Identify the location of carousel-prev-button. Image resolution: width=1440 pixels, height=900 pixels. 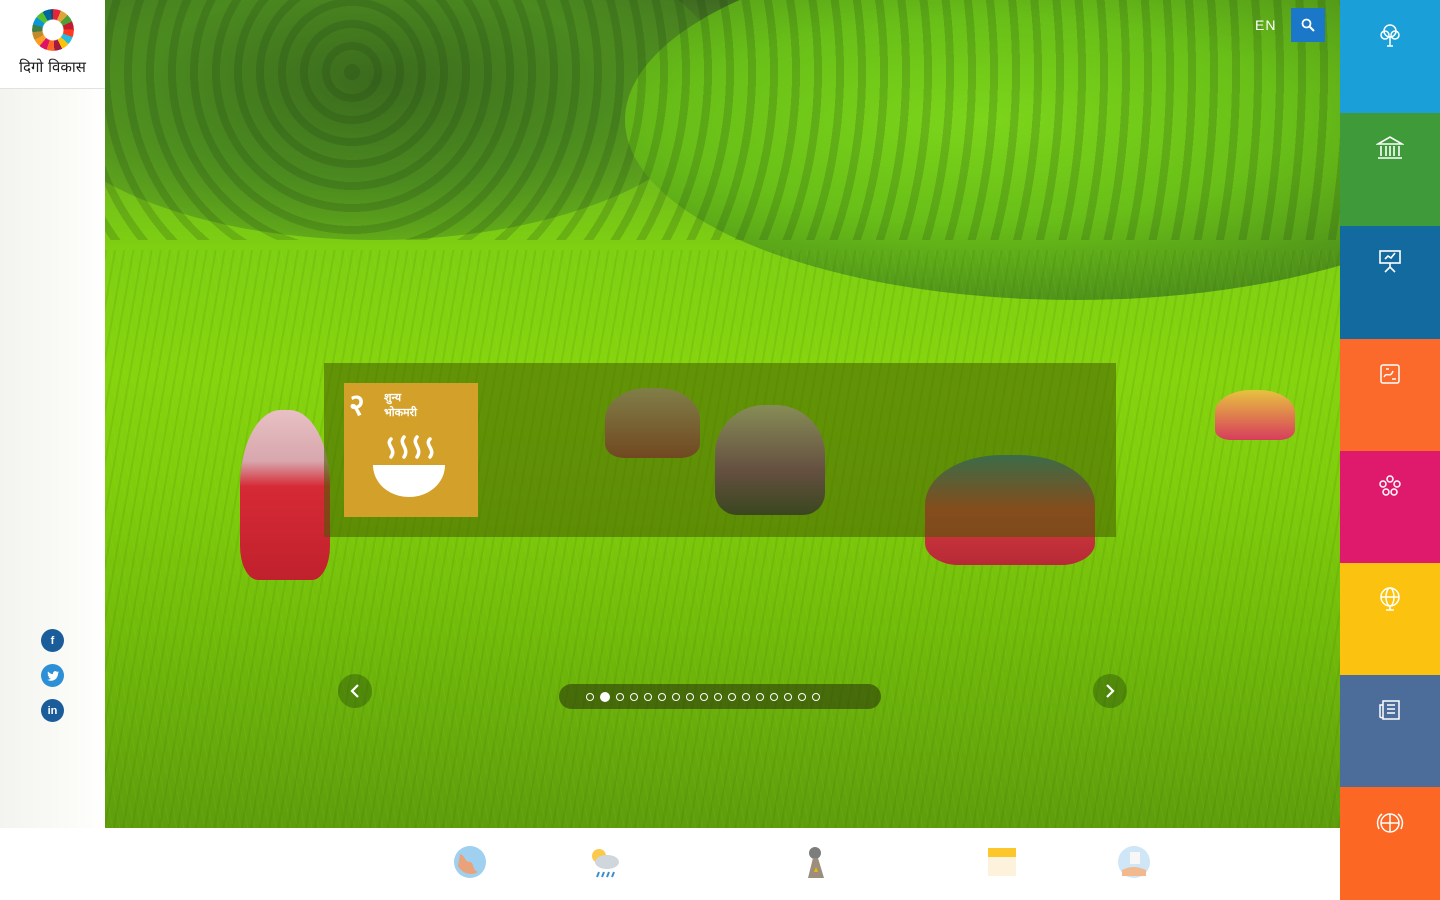
(355, 691).